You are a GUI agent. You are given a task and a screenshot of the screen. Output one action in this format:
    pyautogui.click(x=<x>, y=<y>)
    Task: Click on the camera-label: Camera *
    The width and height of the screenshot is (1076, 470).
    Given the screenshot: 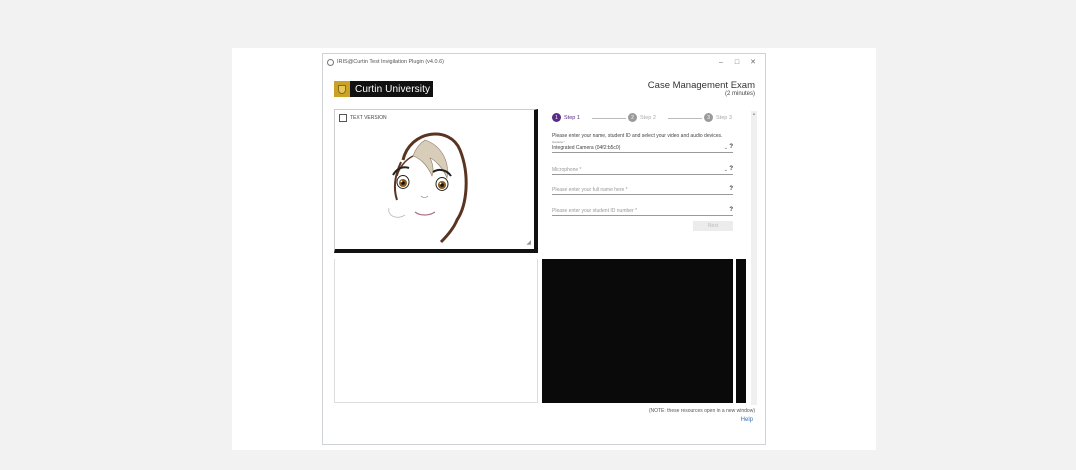 What is the action you would take?
    pyautogui.click(x=558, y=142)
    